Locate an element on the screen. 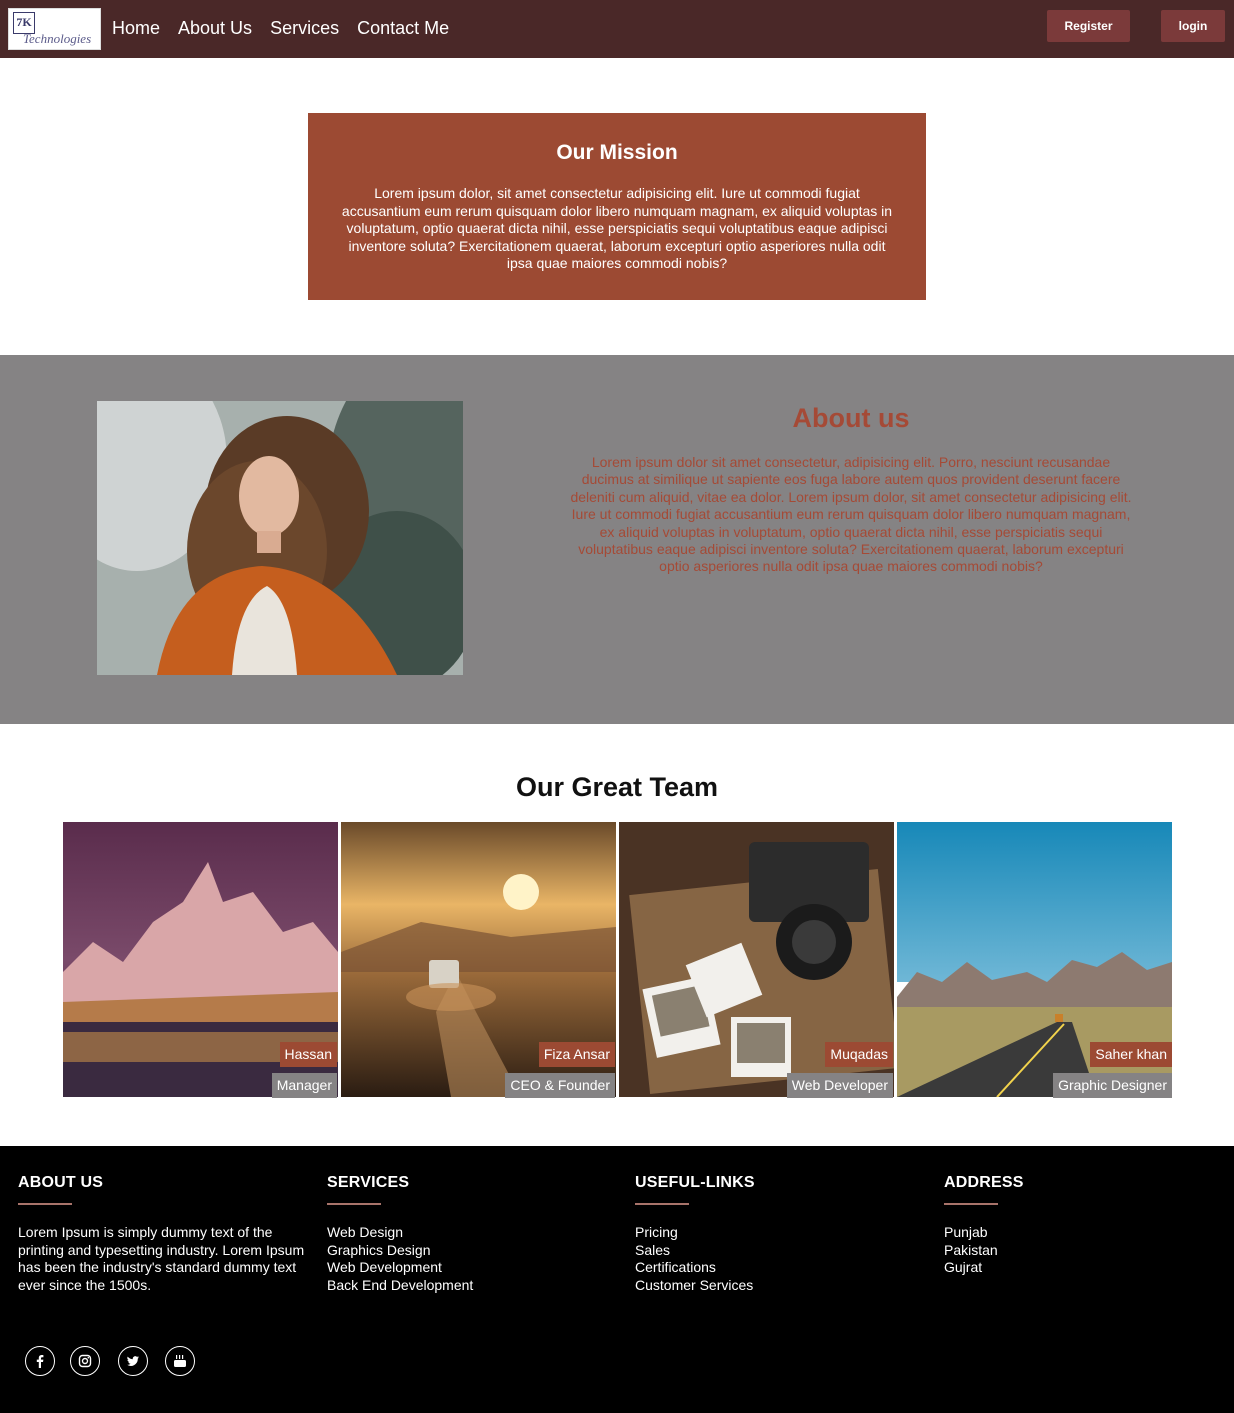 The height and width of the screenshot is (1413, 1234). team-role-saher: Graphic Designer is located at coordinates (1112, 1085).